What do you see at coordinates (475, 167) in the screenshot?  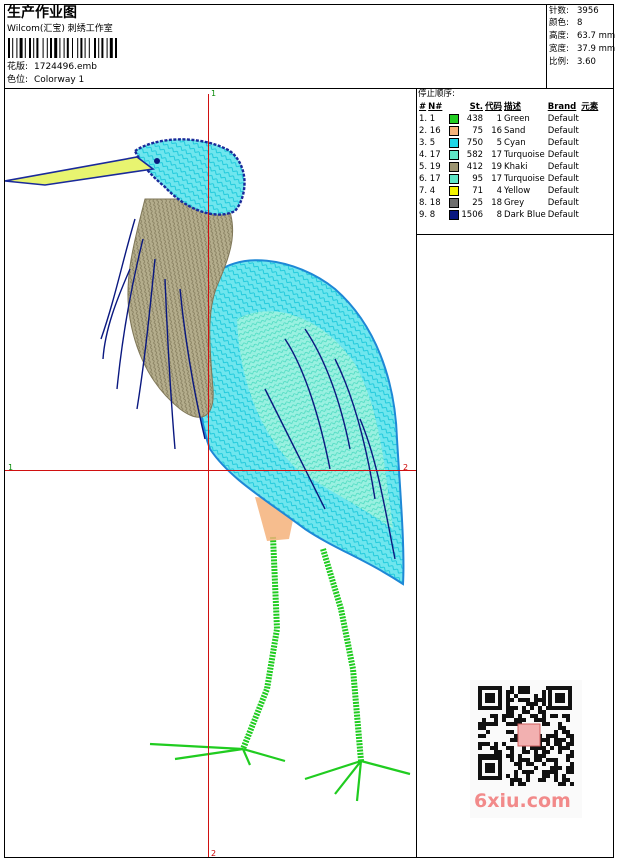 I see `stop-stitches: 412` at bounding box center [475, 167].